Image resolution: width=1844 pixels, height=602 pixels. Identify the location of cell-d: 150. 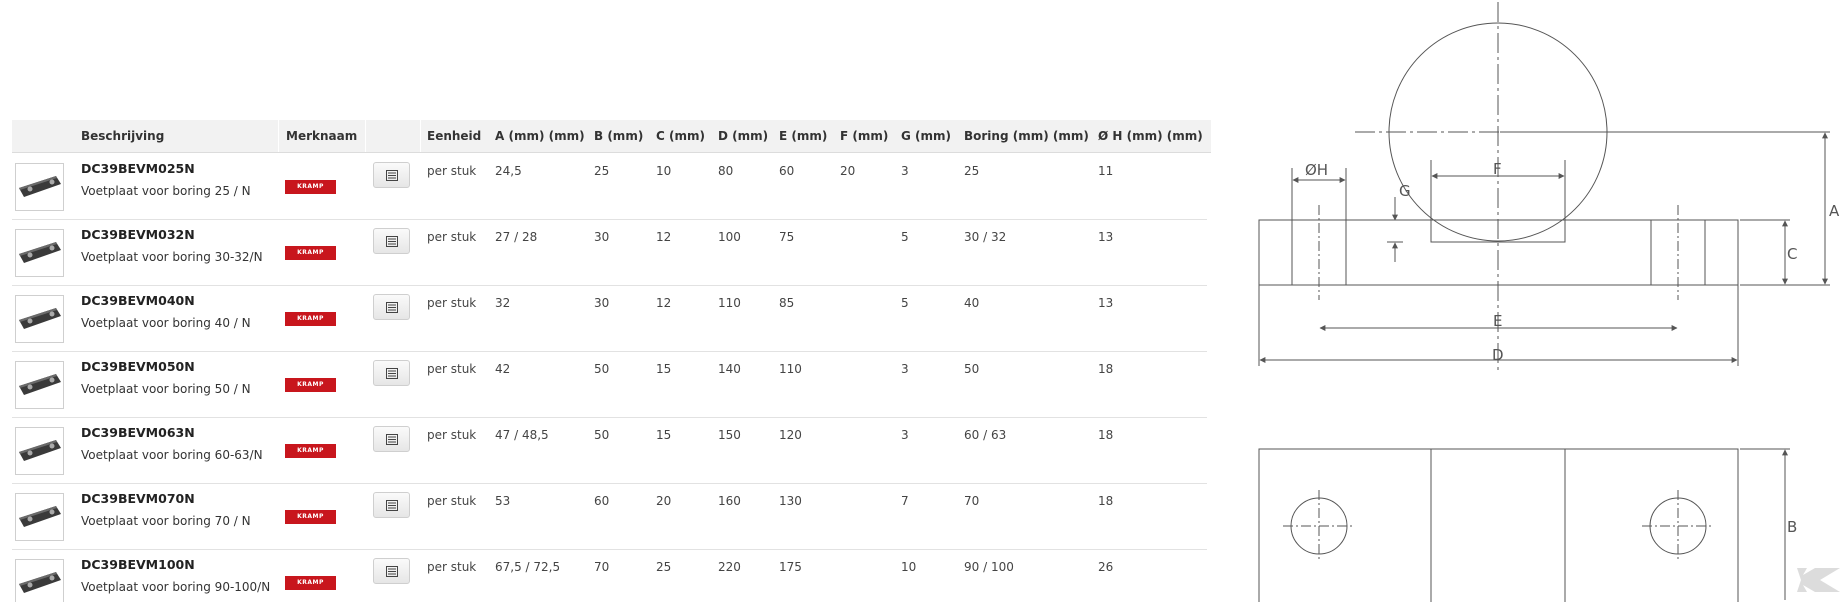
(729, 435).